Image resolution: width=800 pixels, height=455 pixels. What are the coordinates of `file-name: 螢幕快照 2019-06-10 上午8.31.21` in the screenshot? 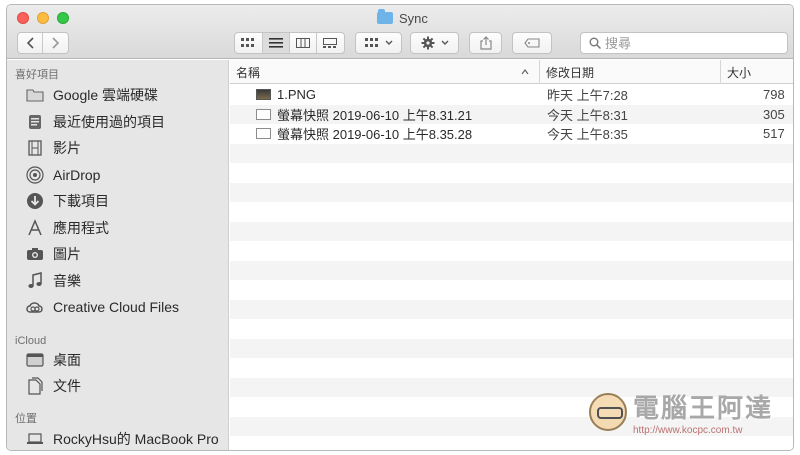 It's located at (375, 115).